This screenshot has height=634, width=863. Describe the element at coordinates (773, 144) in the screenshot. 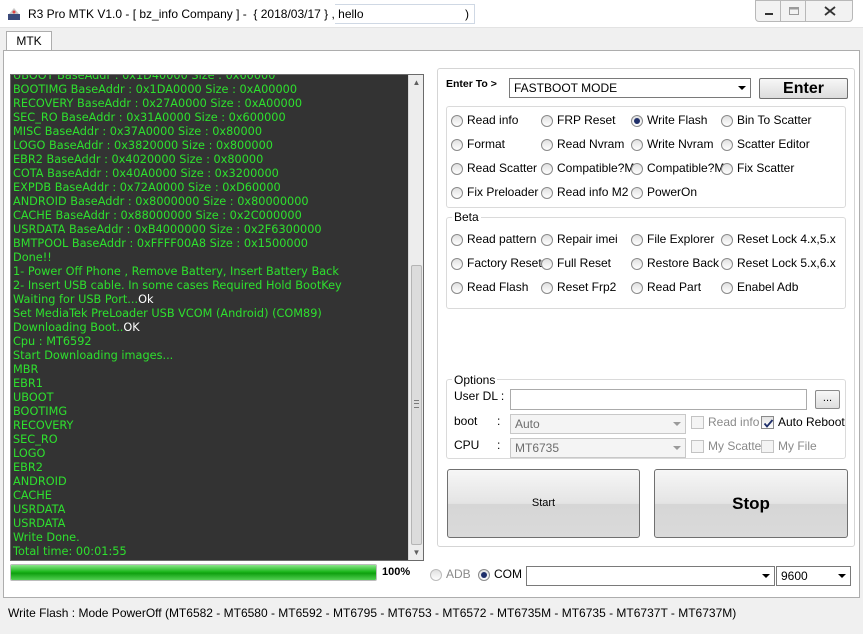

I see `radio-label: Scatter Editor` at that location.